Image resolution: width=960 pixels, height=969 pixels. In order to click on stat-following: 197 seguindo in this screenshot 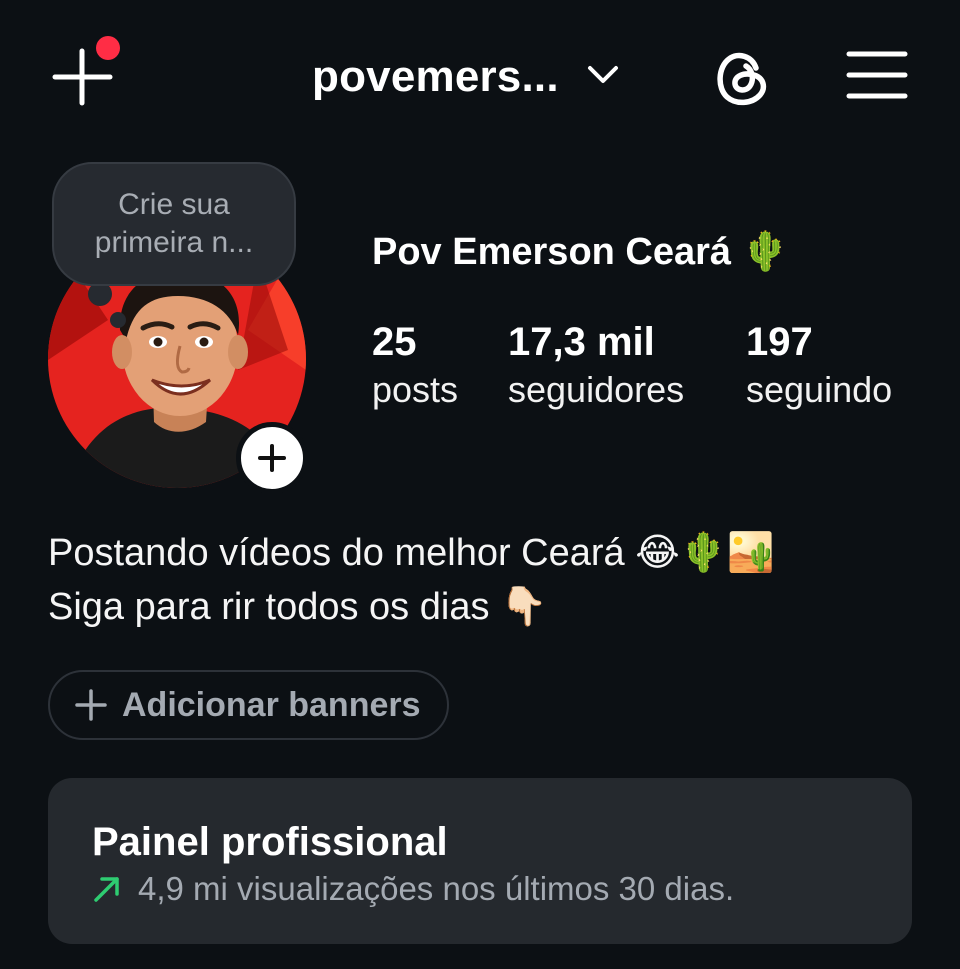, I will do `click(819, 366)`.